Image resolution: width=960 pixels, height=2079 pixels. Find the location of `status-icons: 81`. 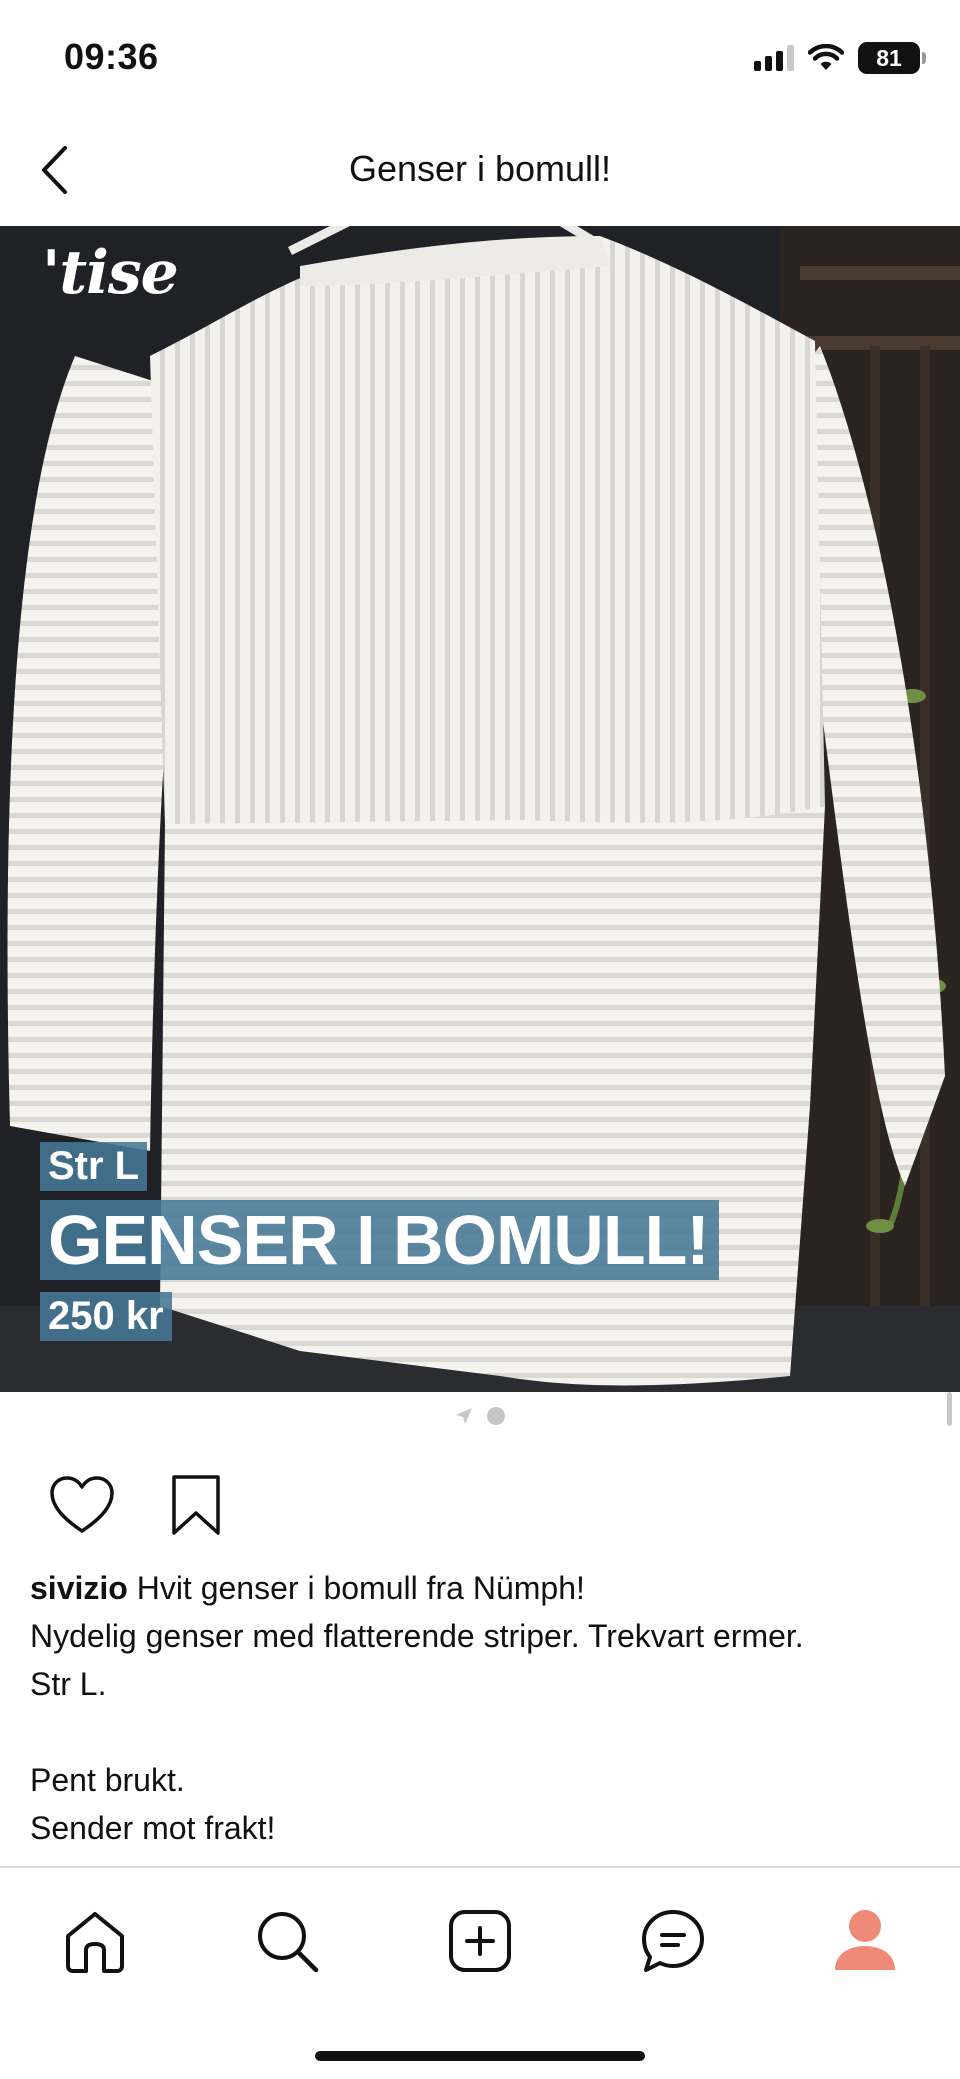

status-icons: 81 is located at coordinates (840, 58).